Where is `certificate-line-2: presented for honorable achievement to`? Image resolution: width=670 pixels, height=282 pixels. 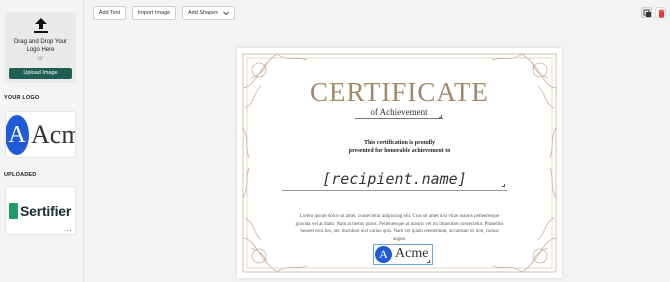
certificate-line-2: presented for honorable achievement to is located at coordinates (399, 151).